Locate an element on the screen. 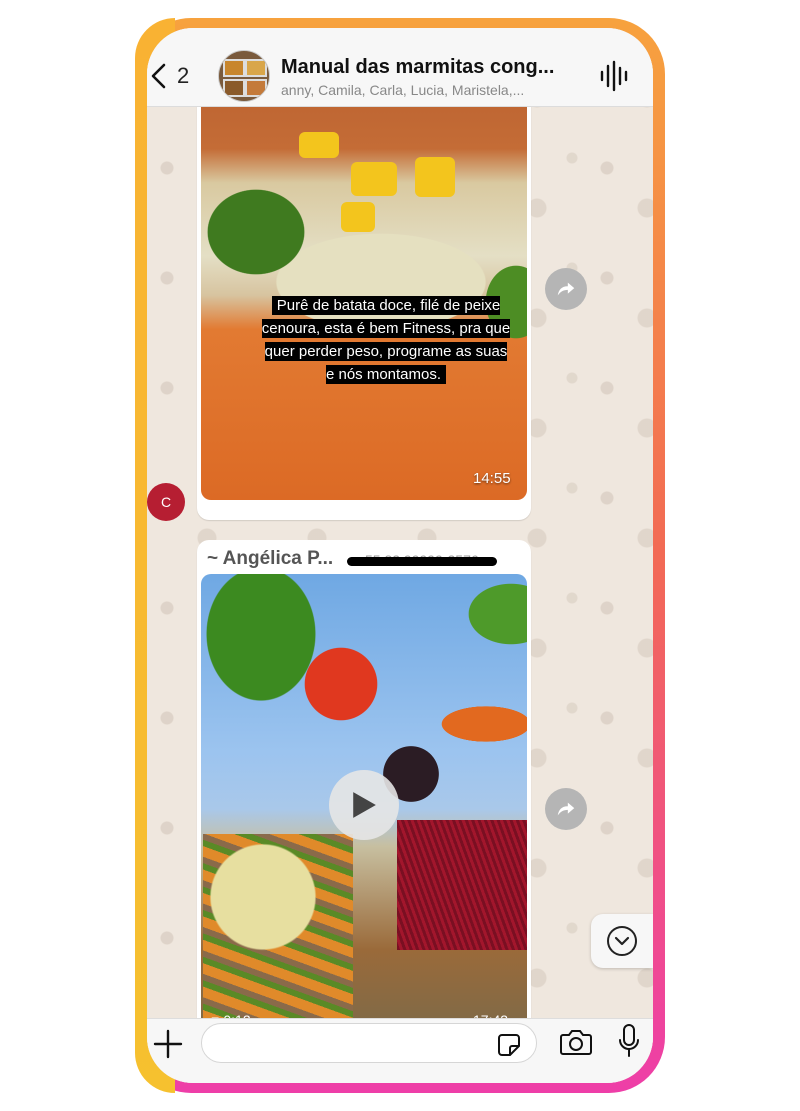 This screenshot has height=1111, width=800. group-avatar is located at coordinates (244, 76).